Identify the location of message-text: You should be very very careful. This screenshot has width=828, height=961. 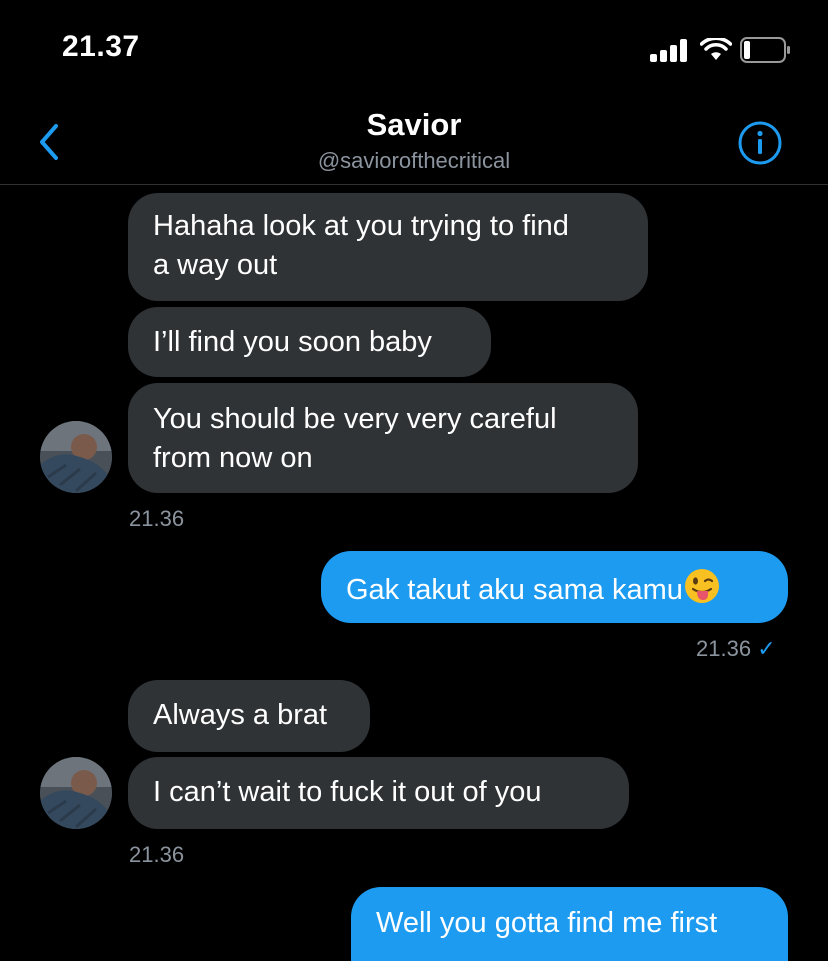
(355, 419).